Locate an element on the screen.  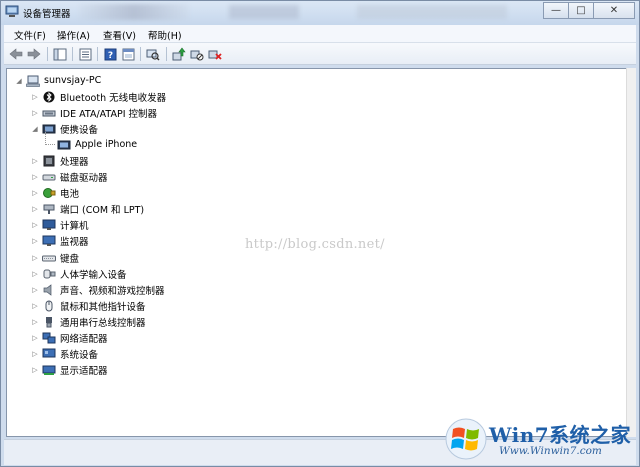
tree-node-label: 电池 is located at coordinates (70, 195).